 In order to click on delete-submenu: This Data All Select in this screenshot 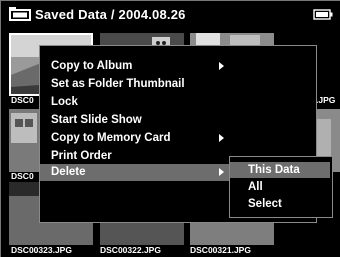, I will do `click(281, 187)`.